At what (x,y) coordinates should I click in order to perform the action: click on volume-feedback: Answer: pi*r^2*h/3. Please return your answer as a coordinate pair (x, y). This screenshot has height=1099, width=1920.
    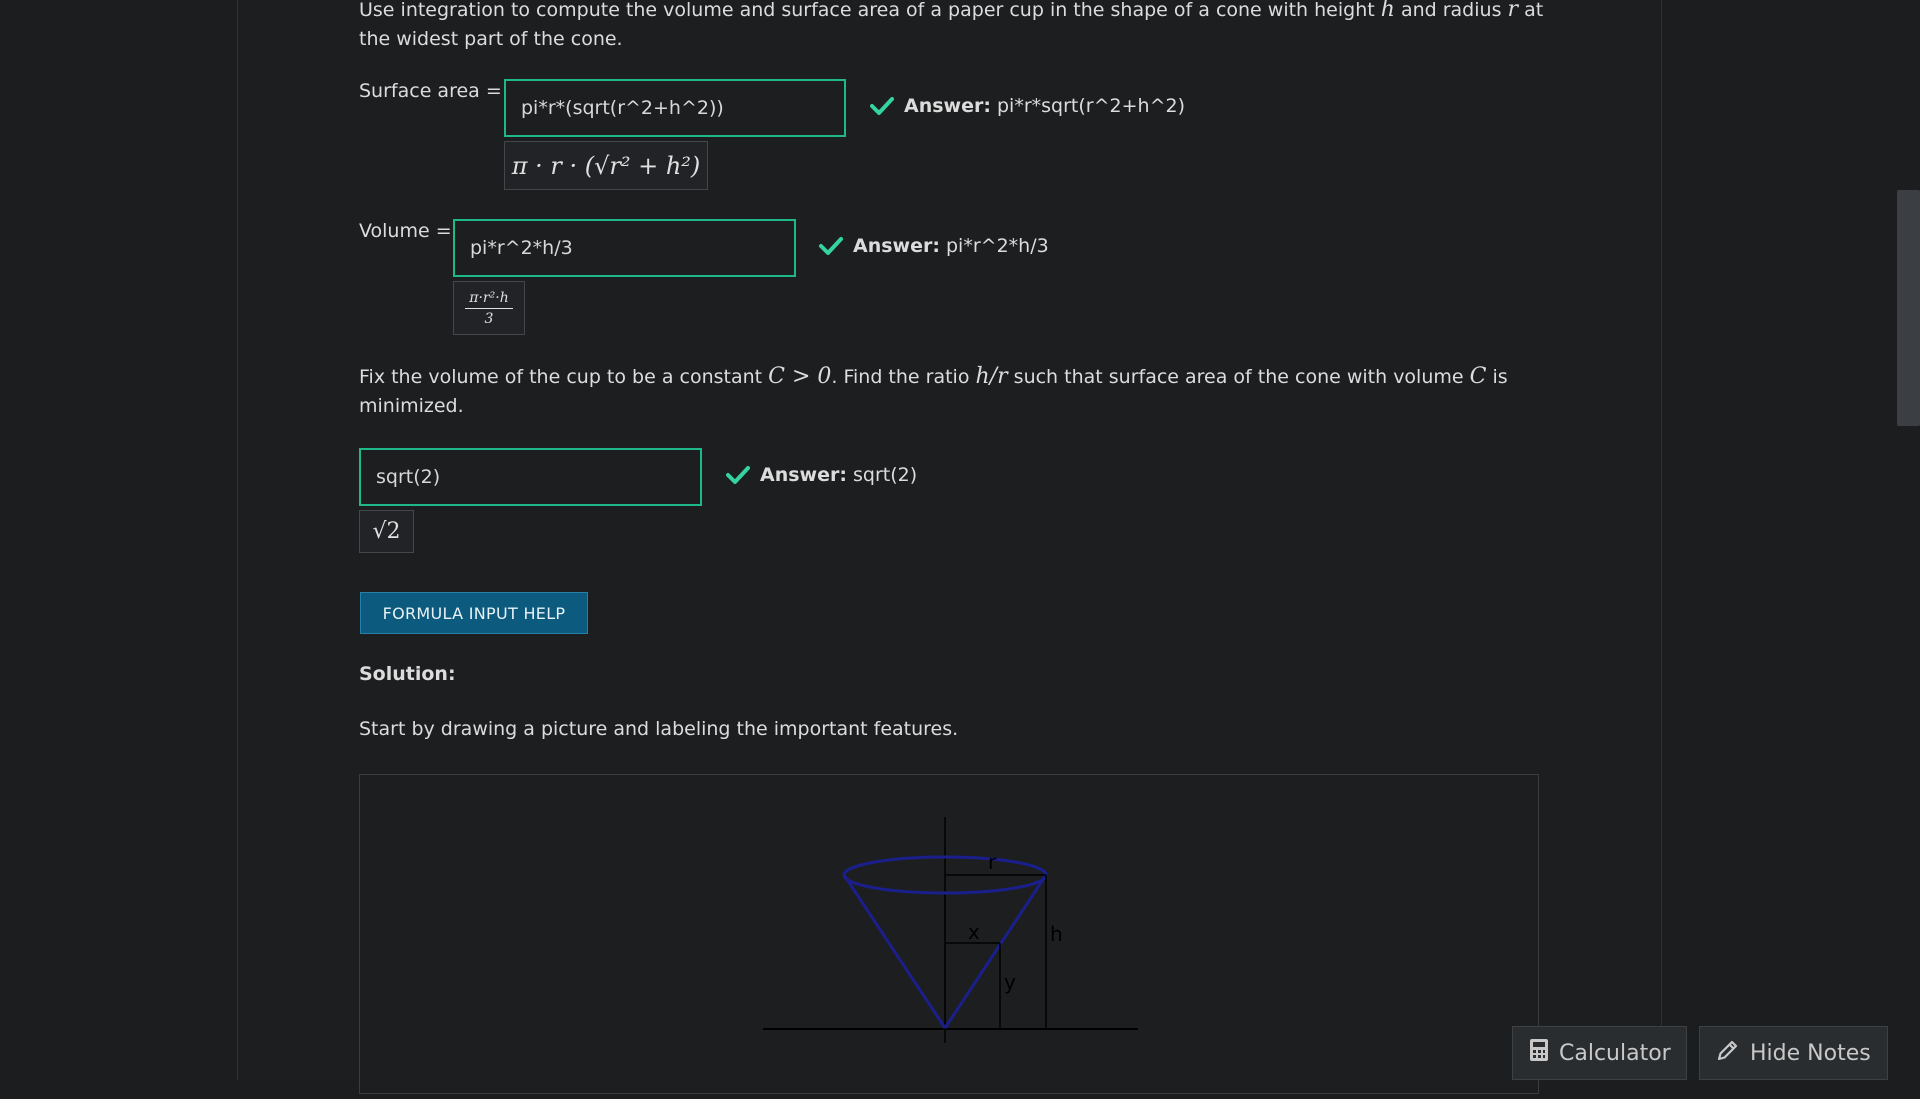
    Looking at the image, I should click on (934, 246).